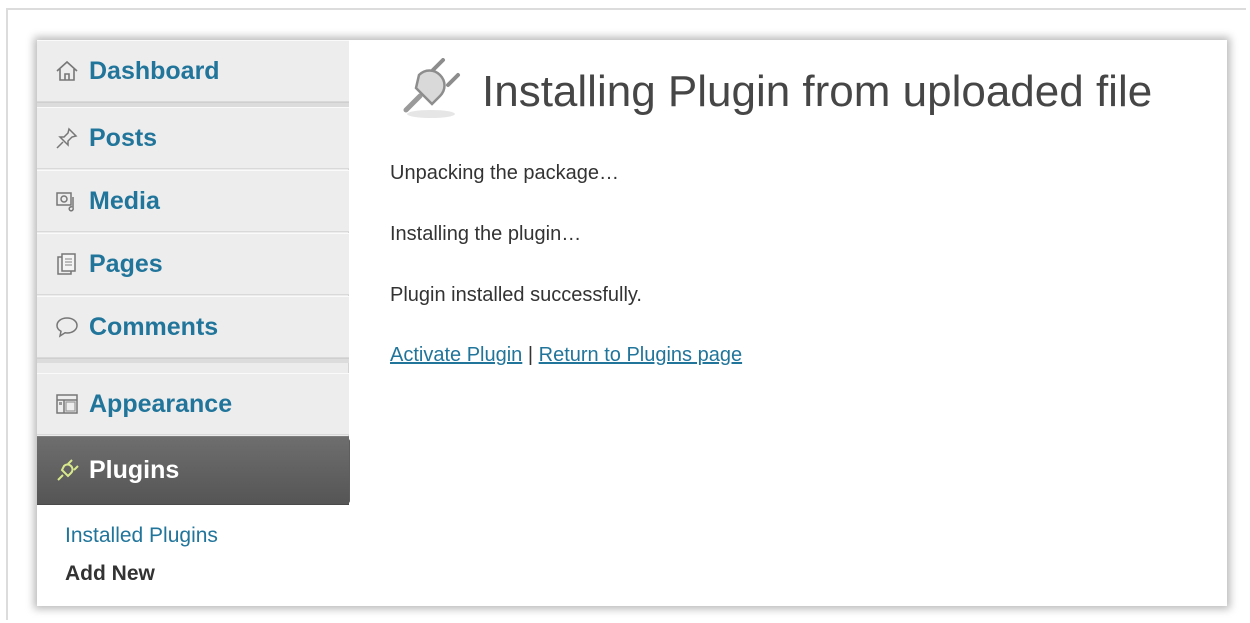 The image size is (1250, 623). I want to click on sidebar-item-pages: Pages, so click(193, 264).